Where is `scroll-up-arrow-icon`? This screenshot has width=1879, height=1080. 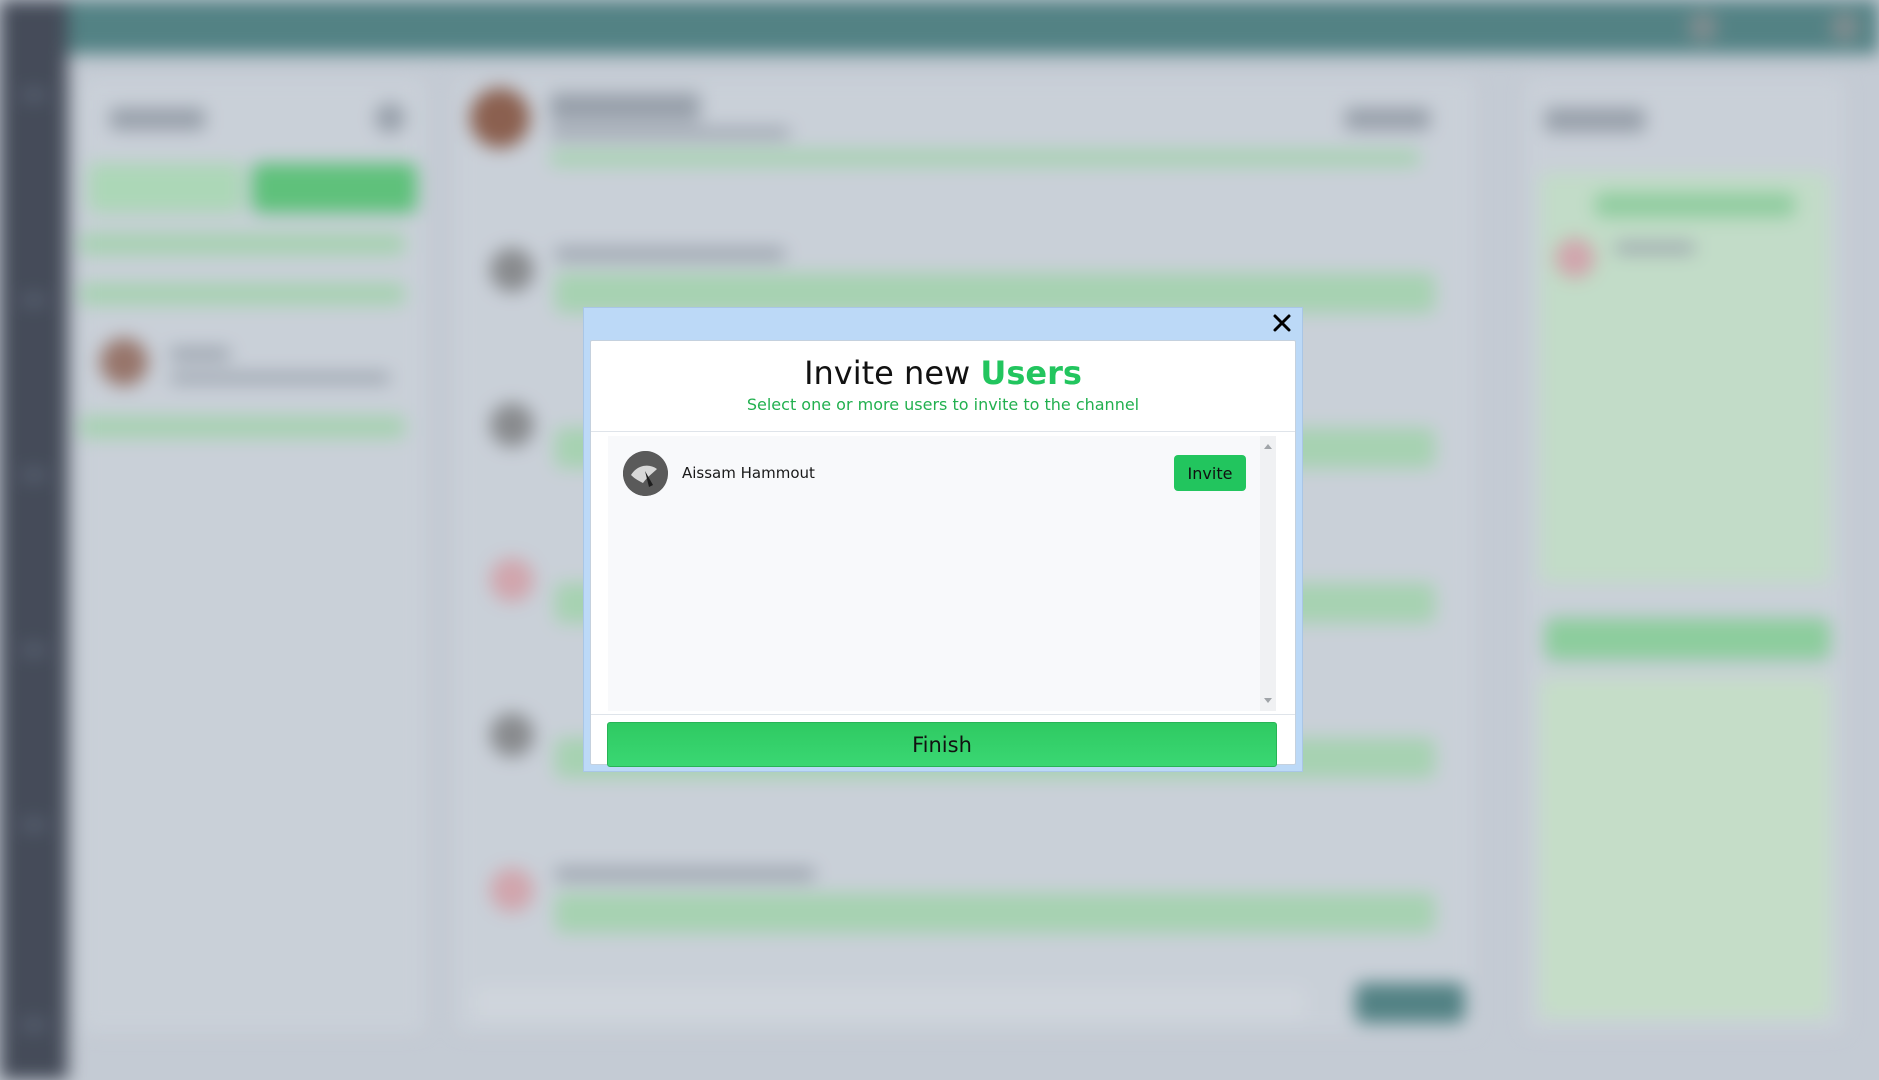 scroll-up-arrow-icon is located at coordinates (1268, 446).